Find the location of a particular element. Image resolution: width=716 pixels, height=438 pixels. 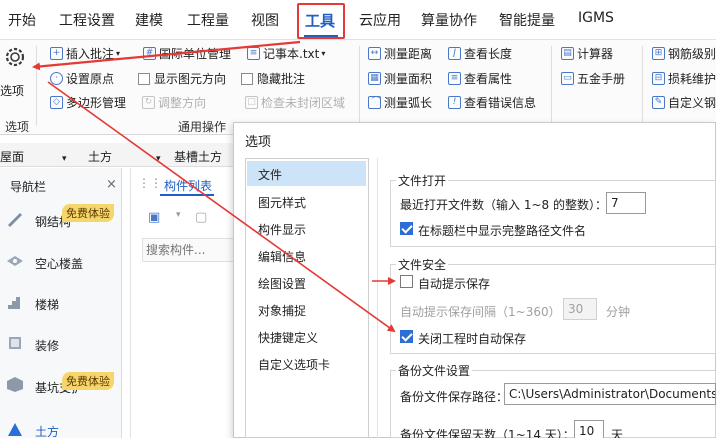

view-length-button: ǀ 查看长度 is located at coordinates (480, 53).